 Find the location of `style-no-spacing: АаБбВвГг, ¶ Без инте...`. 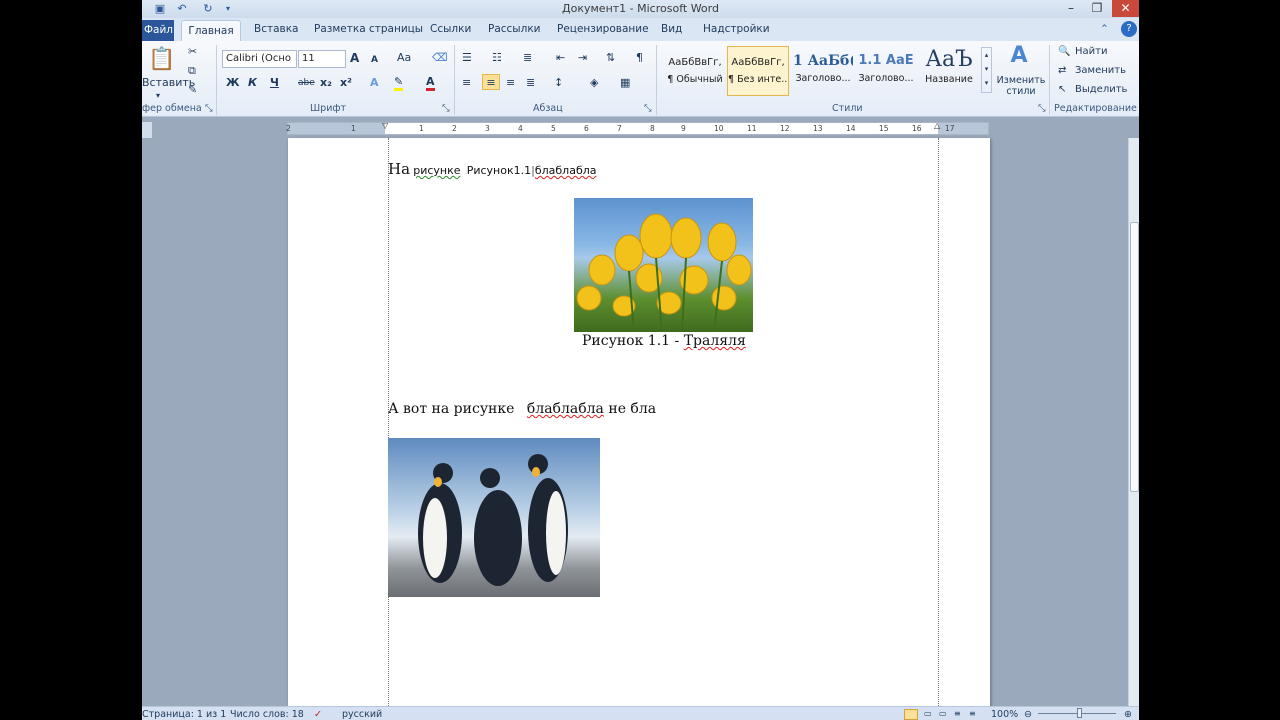

style-no-spacing: АаБбВвГг, ¶ Без инте... is located at coordinates (758, 71).